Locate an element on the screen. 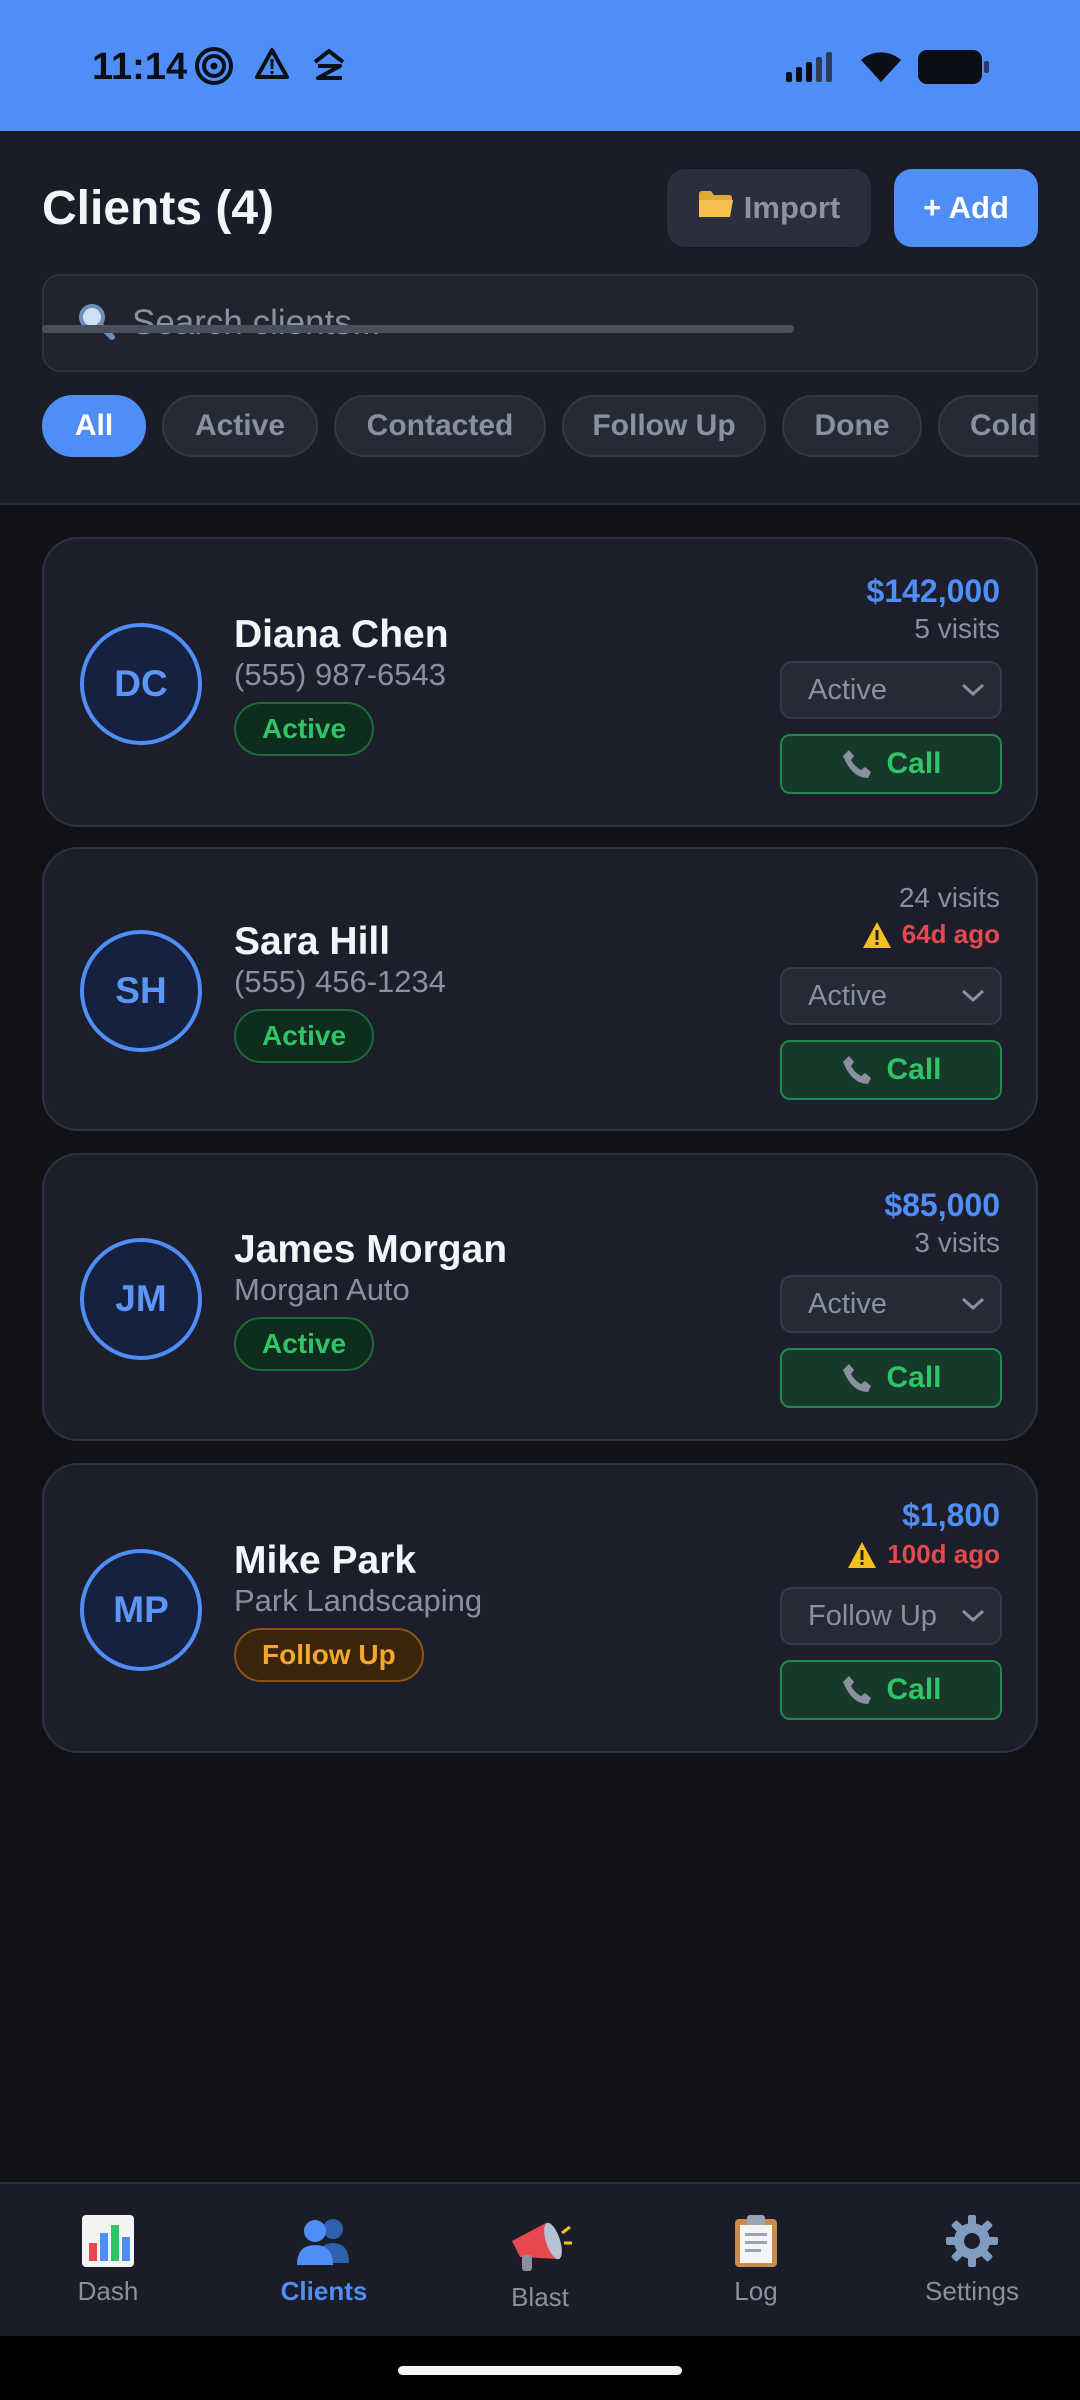 The height and width of the screenshot is (2400, 1080). last-contact-warning: 100d ago is located at coordinates (923, 1554).